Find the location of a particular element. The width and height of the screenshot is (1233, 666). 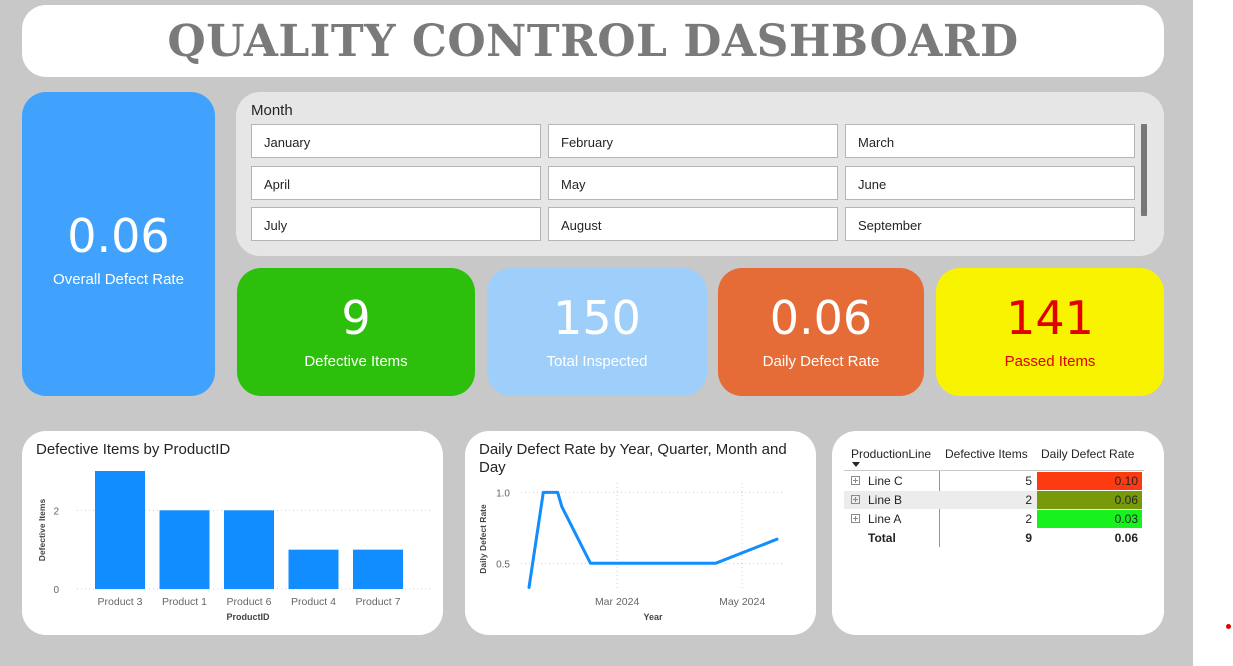

month-option-march: March is located at coordinates (990, 141).